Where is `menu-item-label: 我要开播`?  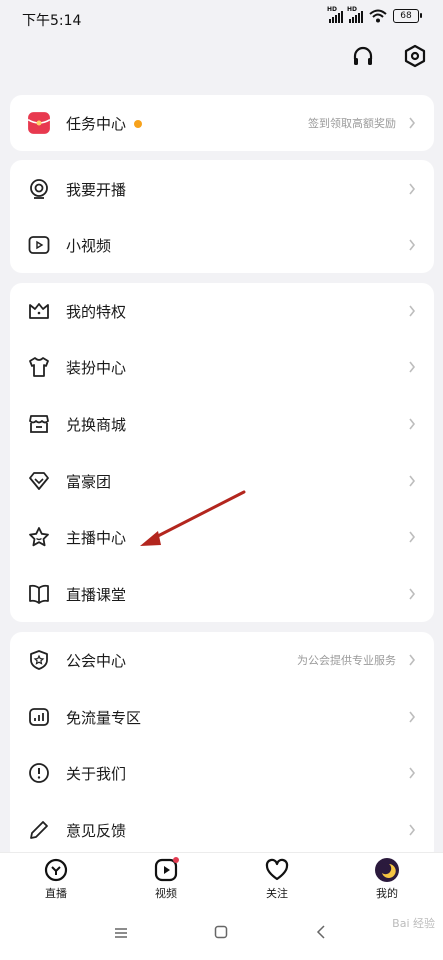 menu-item-label: 我要开播 is located at coordinates (96, 189).